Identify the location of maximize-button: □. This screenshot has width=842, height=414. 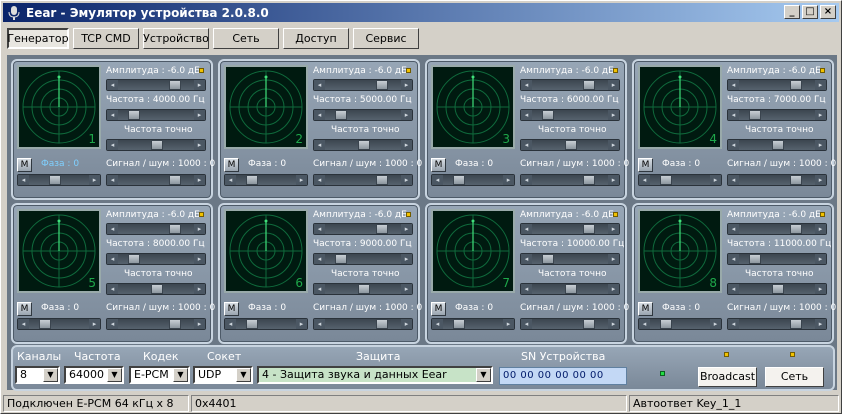
(810, 12).